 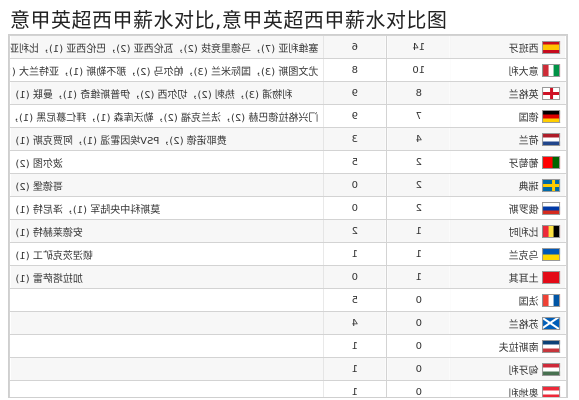 I want to click on country-wrapper: 法国, so click(x=508, y=300).